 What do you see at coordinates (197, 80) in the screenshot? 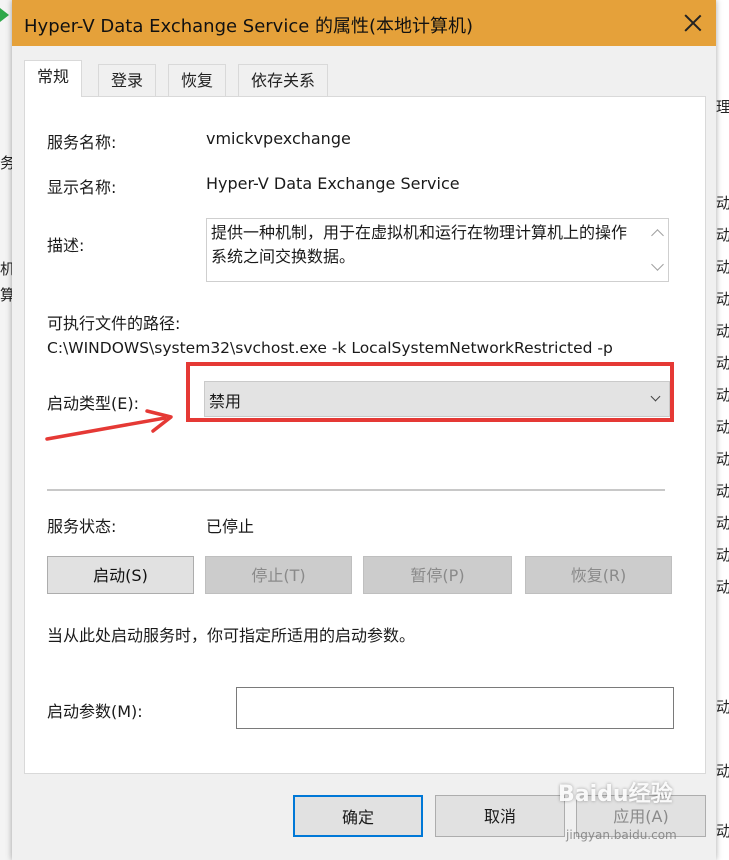
I see `tab-recovery: 恢复` at bounding box center [197, 80].